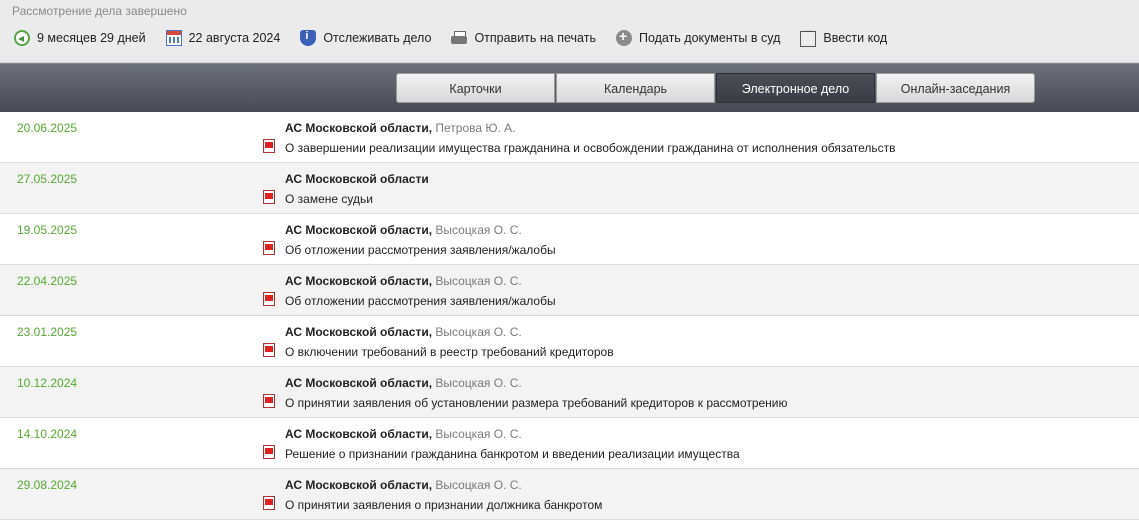  What do you see at coordinates (808, 35) in the screenshot?
I see `code-icon` at bounding box center [808, 35].